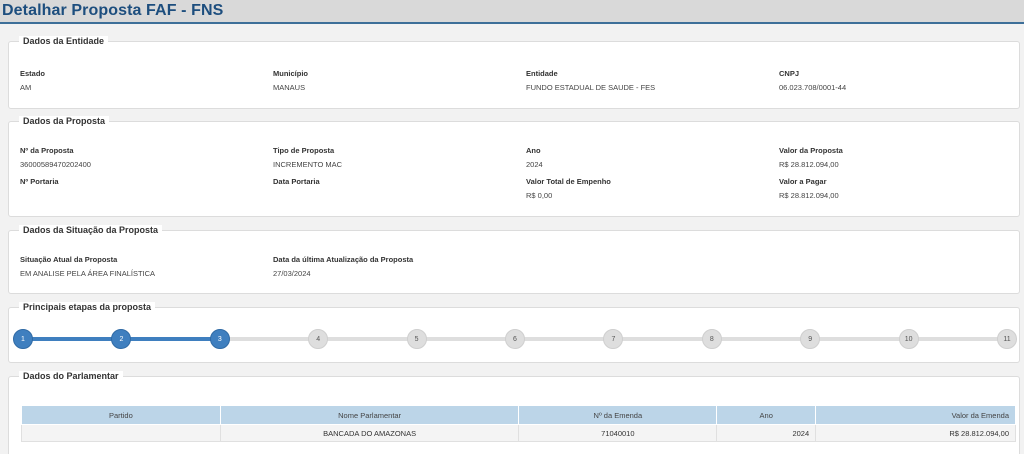  What do you see at coordinates (618, 415) in the screenshot?
I see `col-numero-emenda: Nº da Emenda` at bounding box center [618, 415].